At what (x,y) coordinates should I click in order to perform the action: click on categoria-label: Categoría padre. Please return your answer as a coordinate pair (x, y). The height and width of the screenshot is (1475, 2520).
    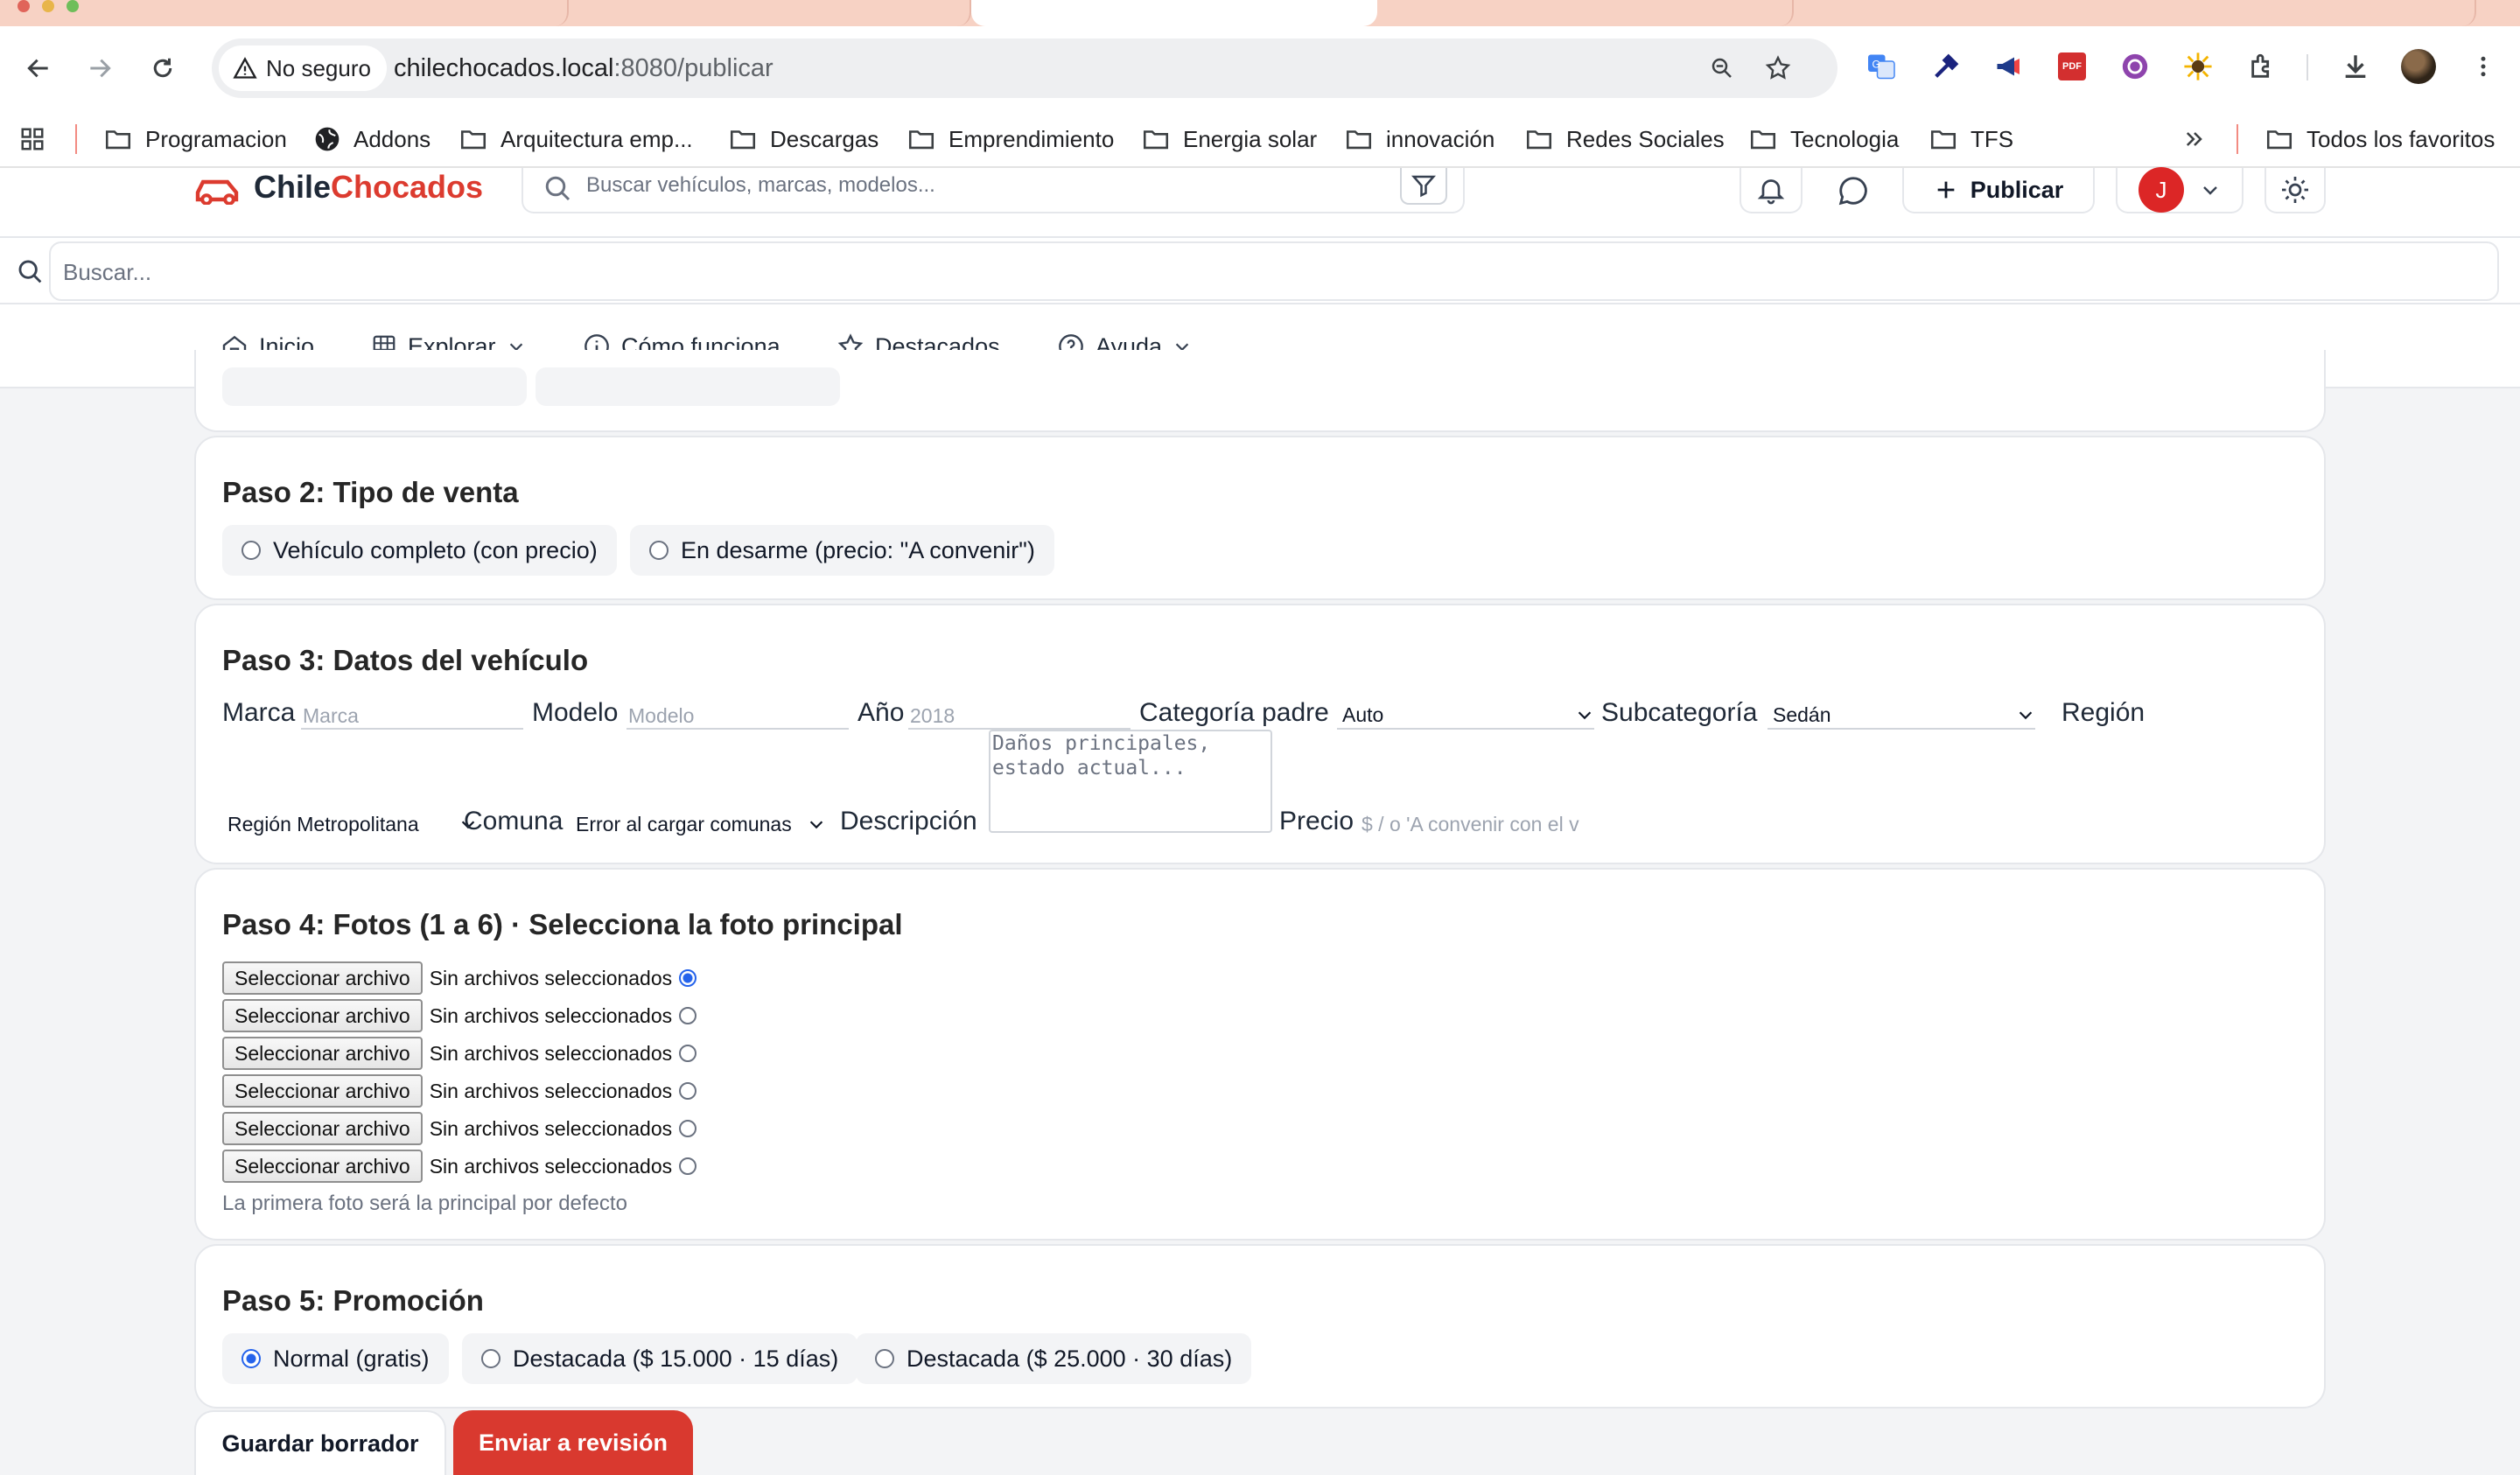
    Looking at the image, I should click on (1234, 712).